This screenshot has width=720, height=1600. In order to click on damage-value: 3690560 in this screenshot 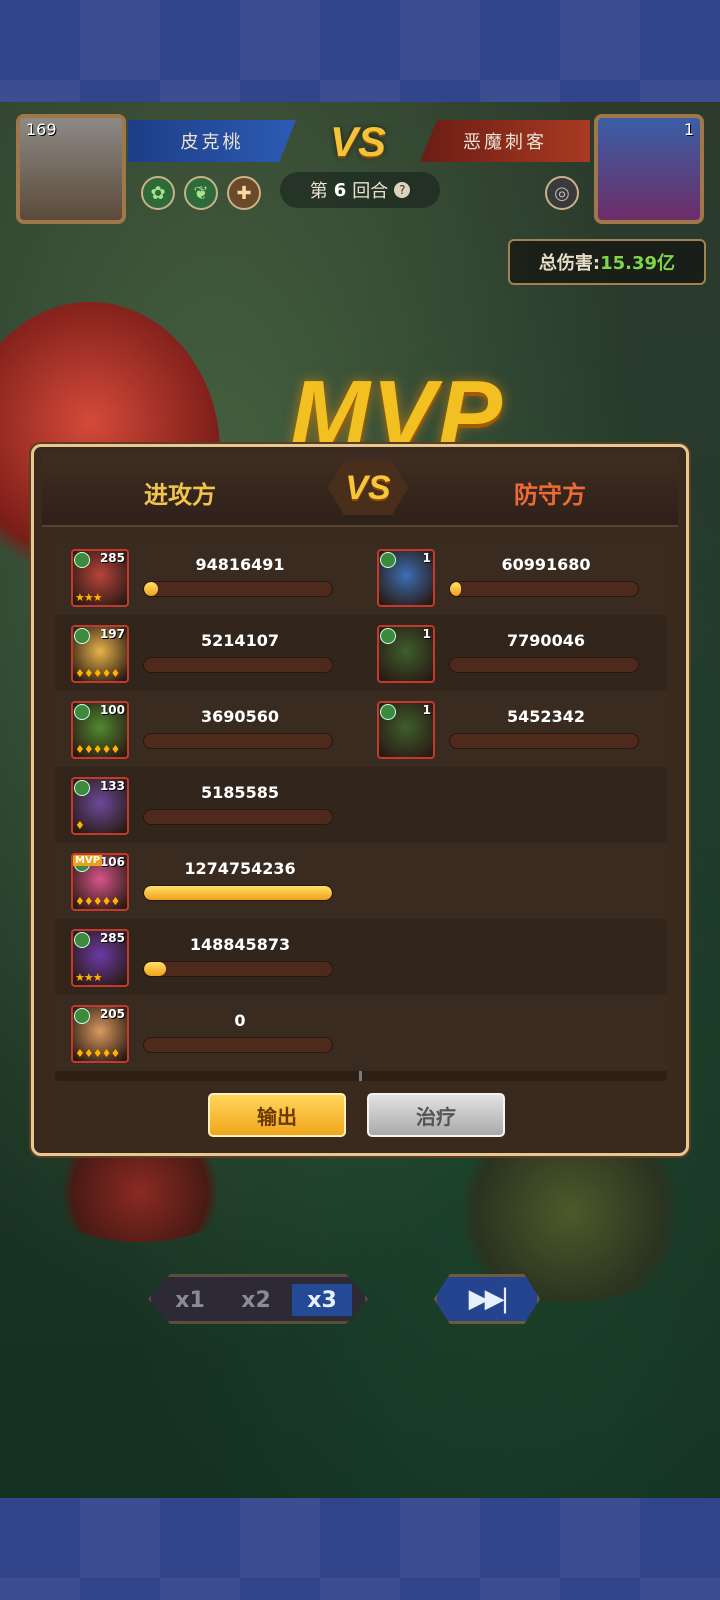, I will do `click(240, 716)`.